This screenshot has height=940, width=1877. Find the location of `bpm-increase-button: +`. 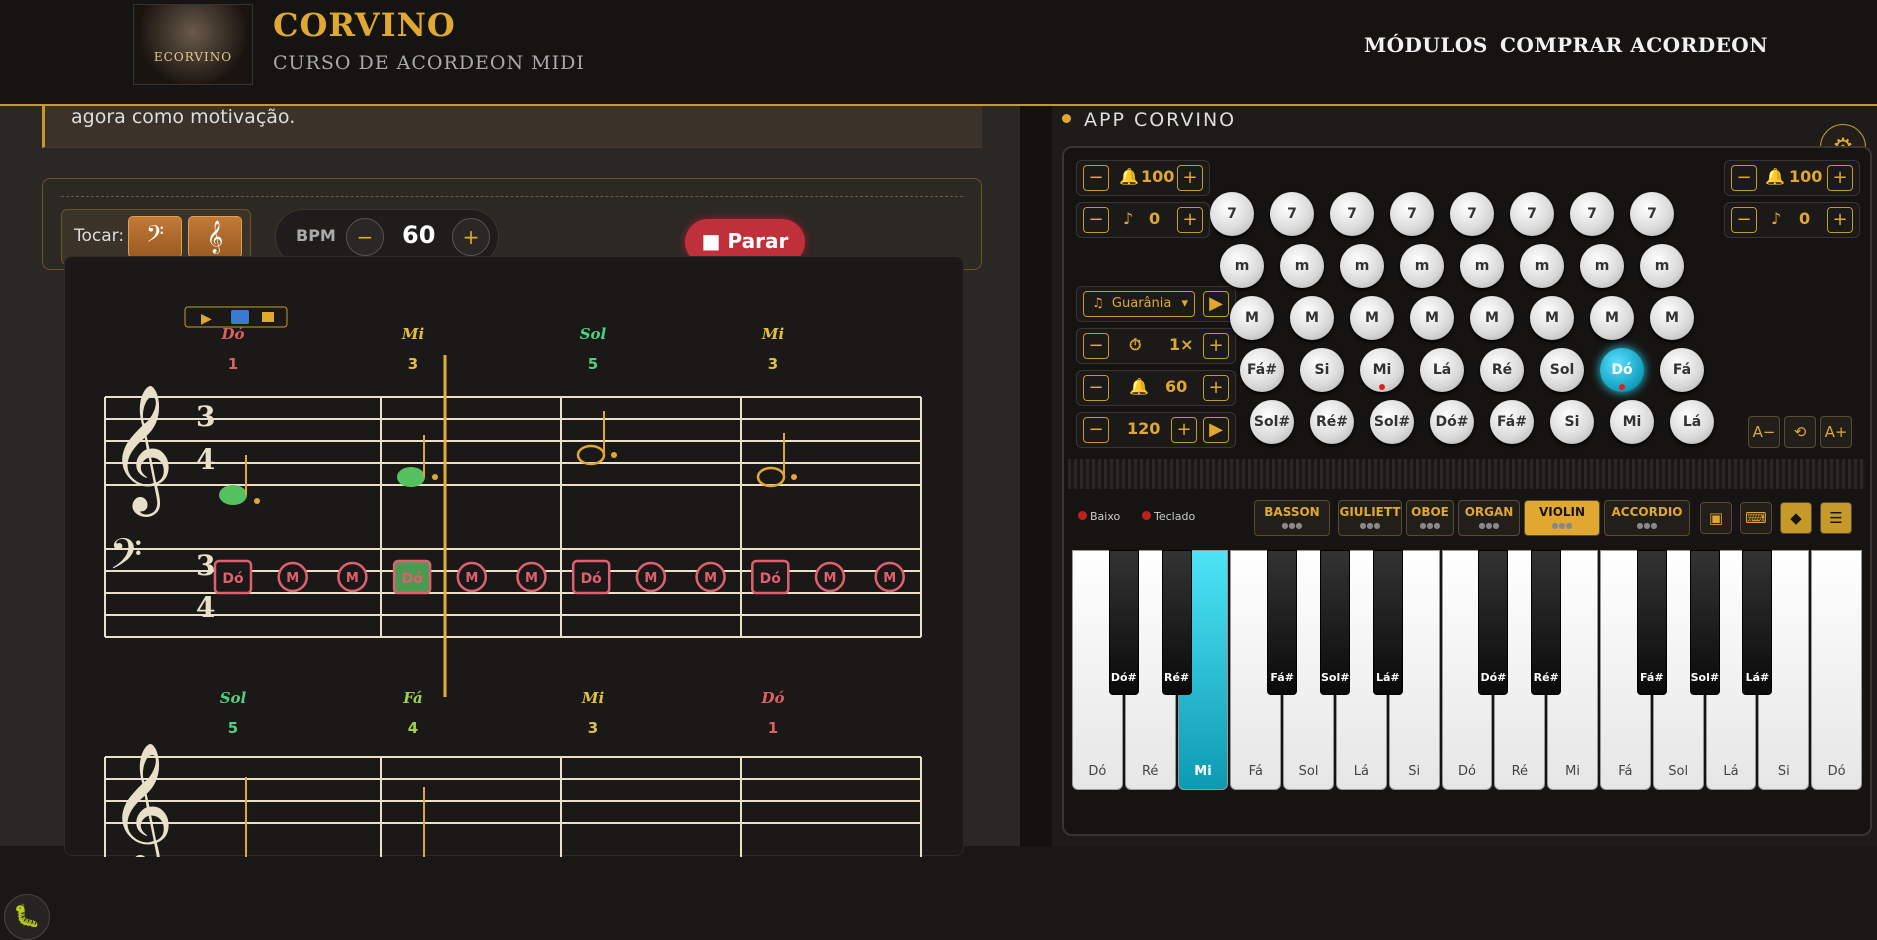

bpm-increase-button: + is located at coordinates (471, 237).